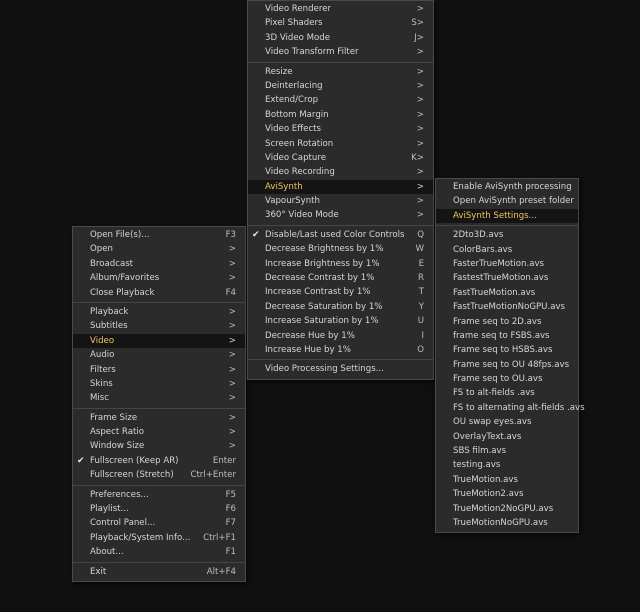  What do you see at coordinates (507, 393) in the screenshot?
I see `menu-item-fs-to-alt-fields-avs: FS to alt-fields .avs` at bounding box center [507, 393].